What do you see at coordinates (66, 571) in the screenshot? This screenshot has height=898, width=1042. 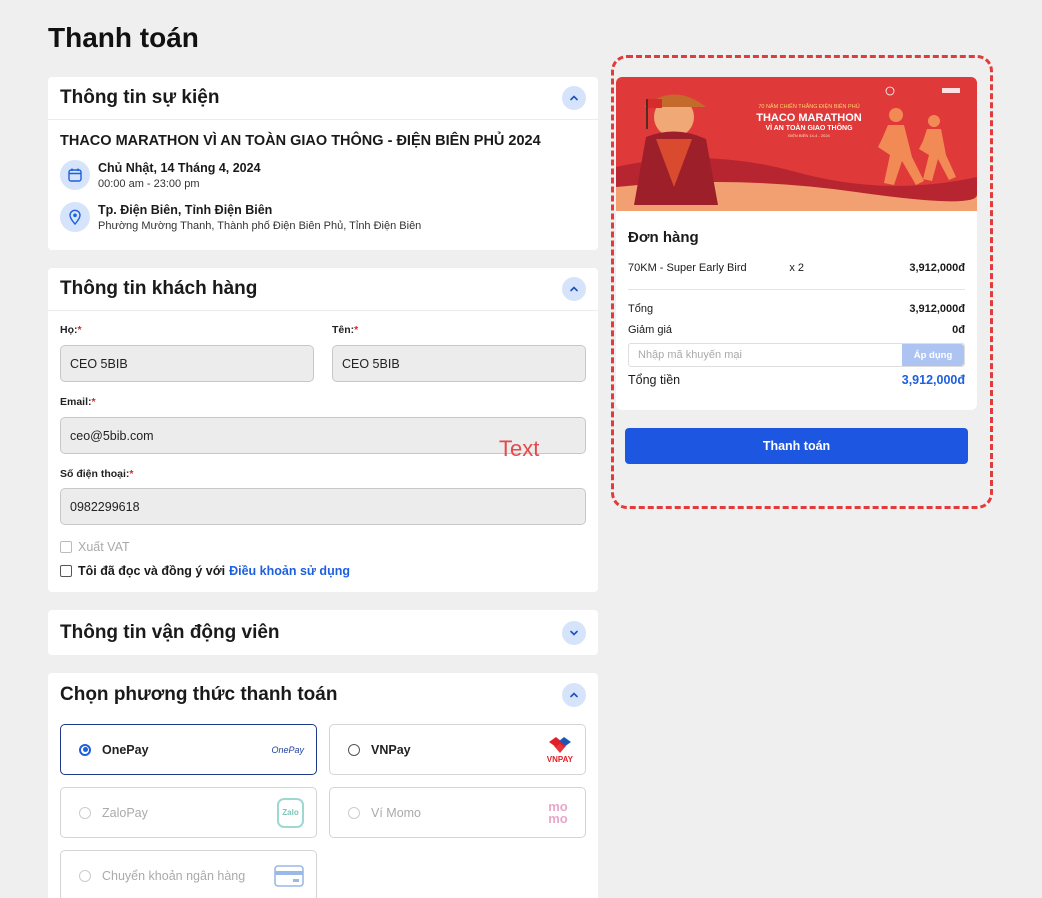 I see `terms-checkbox` at bounding box center [66, 571].